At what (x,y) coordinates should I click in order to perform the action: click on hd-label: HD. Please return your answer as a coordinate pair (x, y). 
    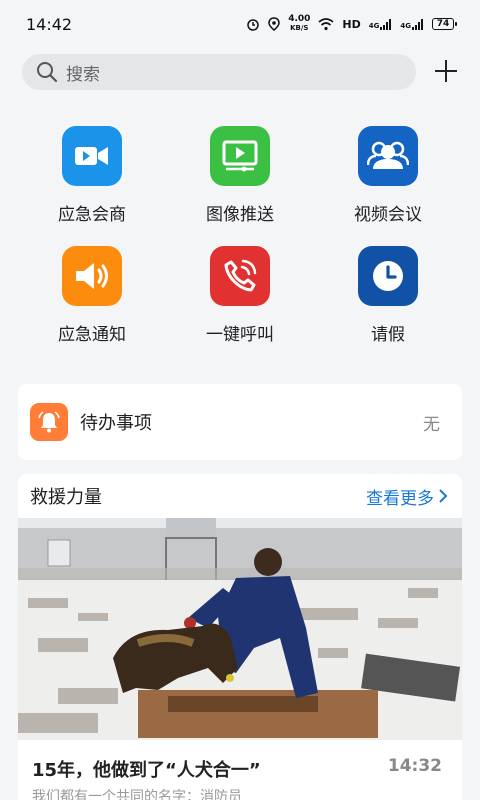
    Looking at the image, I should click on (351, 24).